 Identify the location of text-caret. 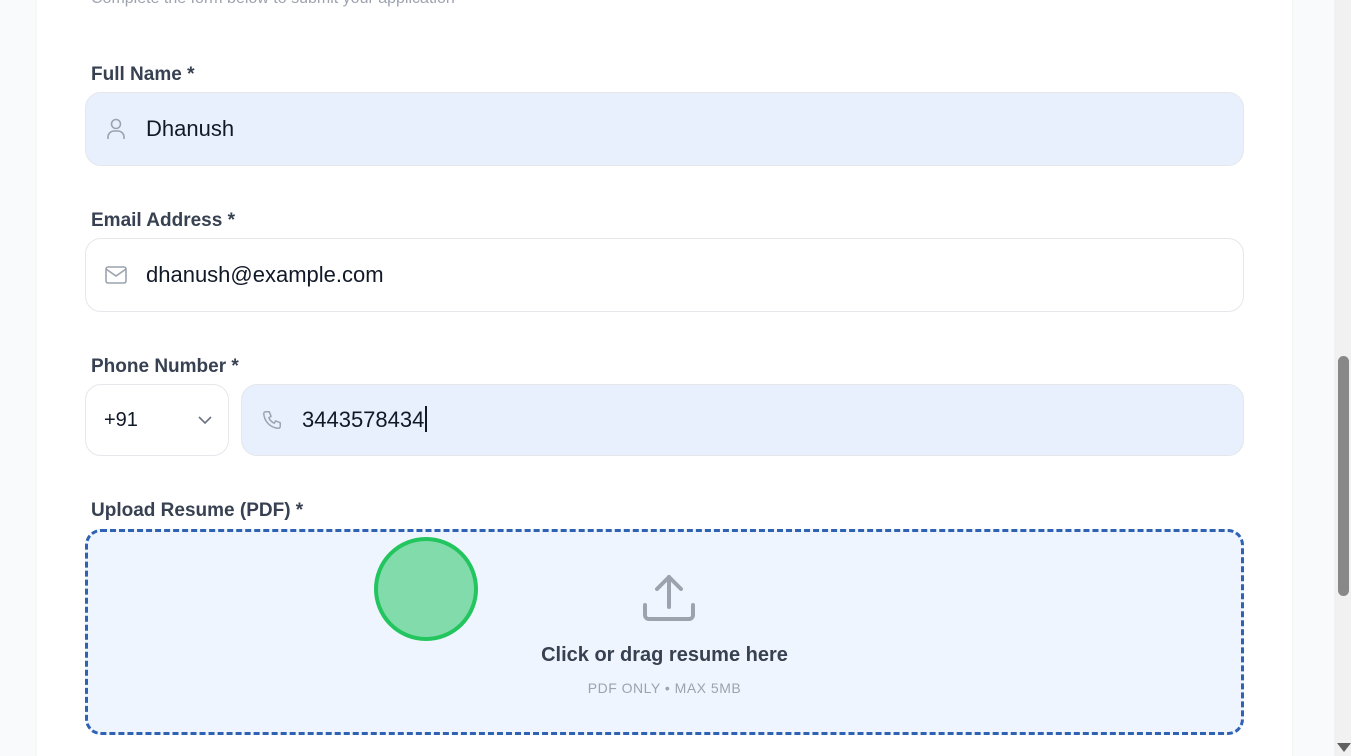
(426, 419).